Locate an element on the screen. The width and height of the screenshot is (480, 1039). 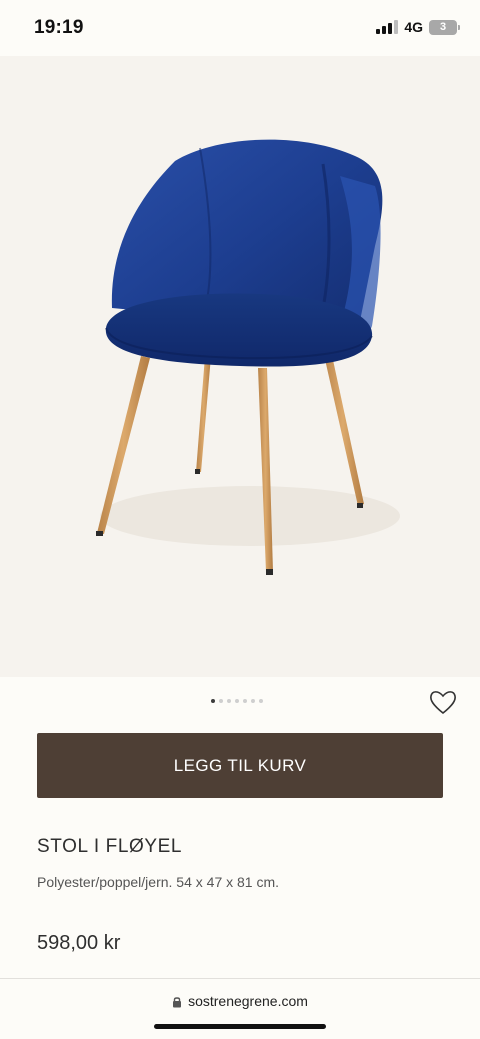
carousel-dots is located at coordinates (237, 701).